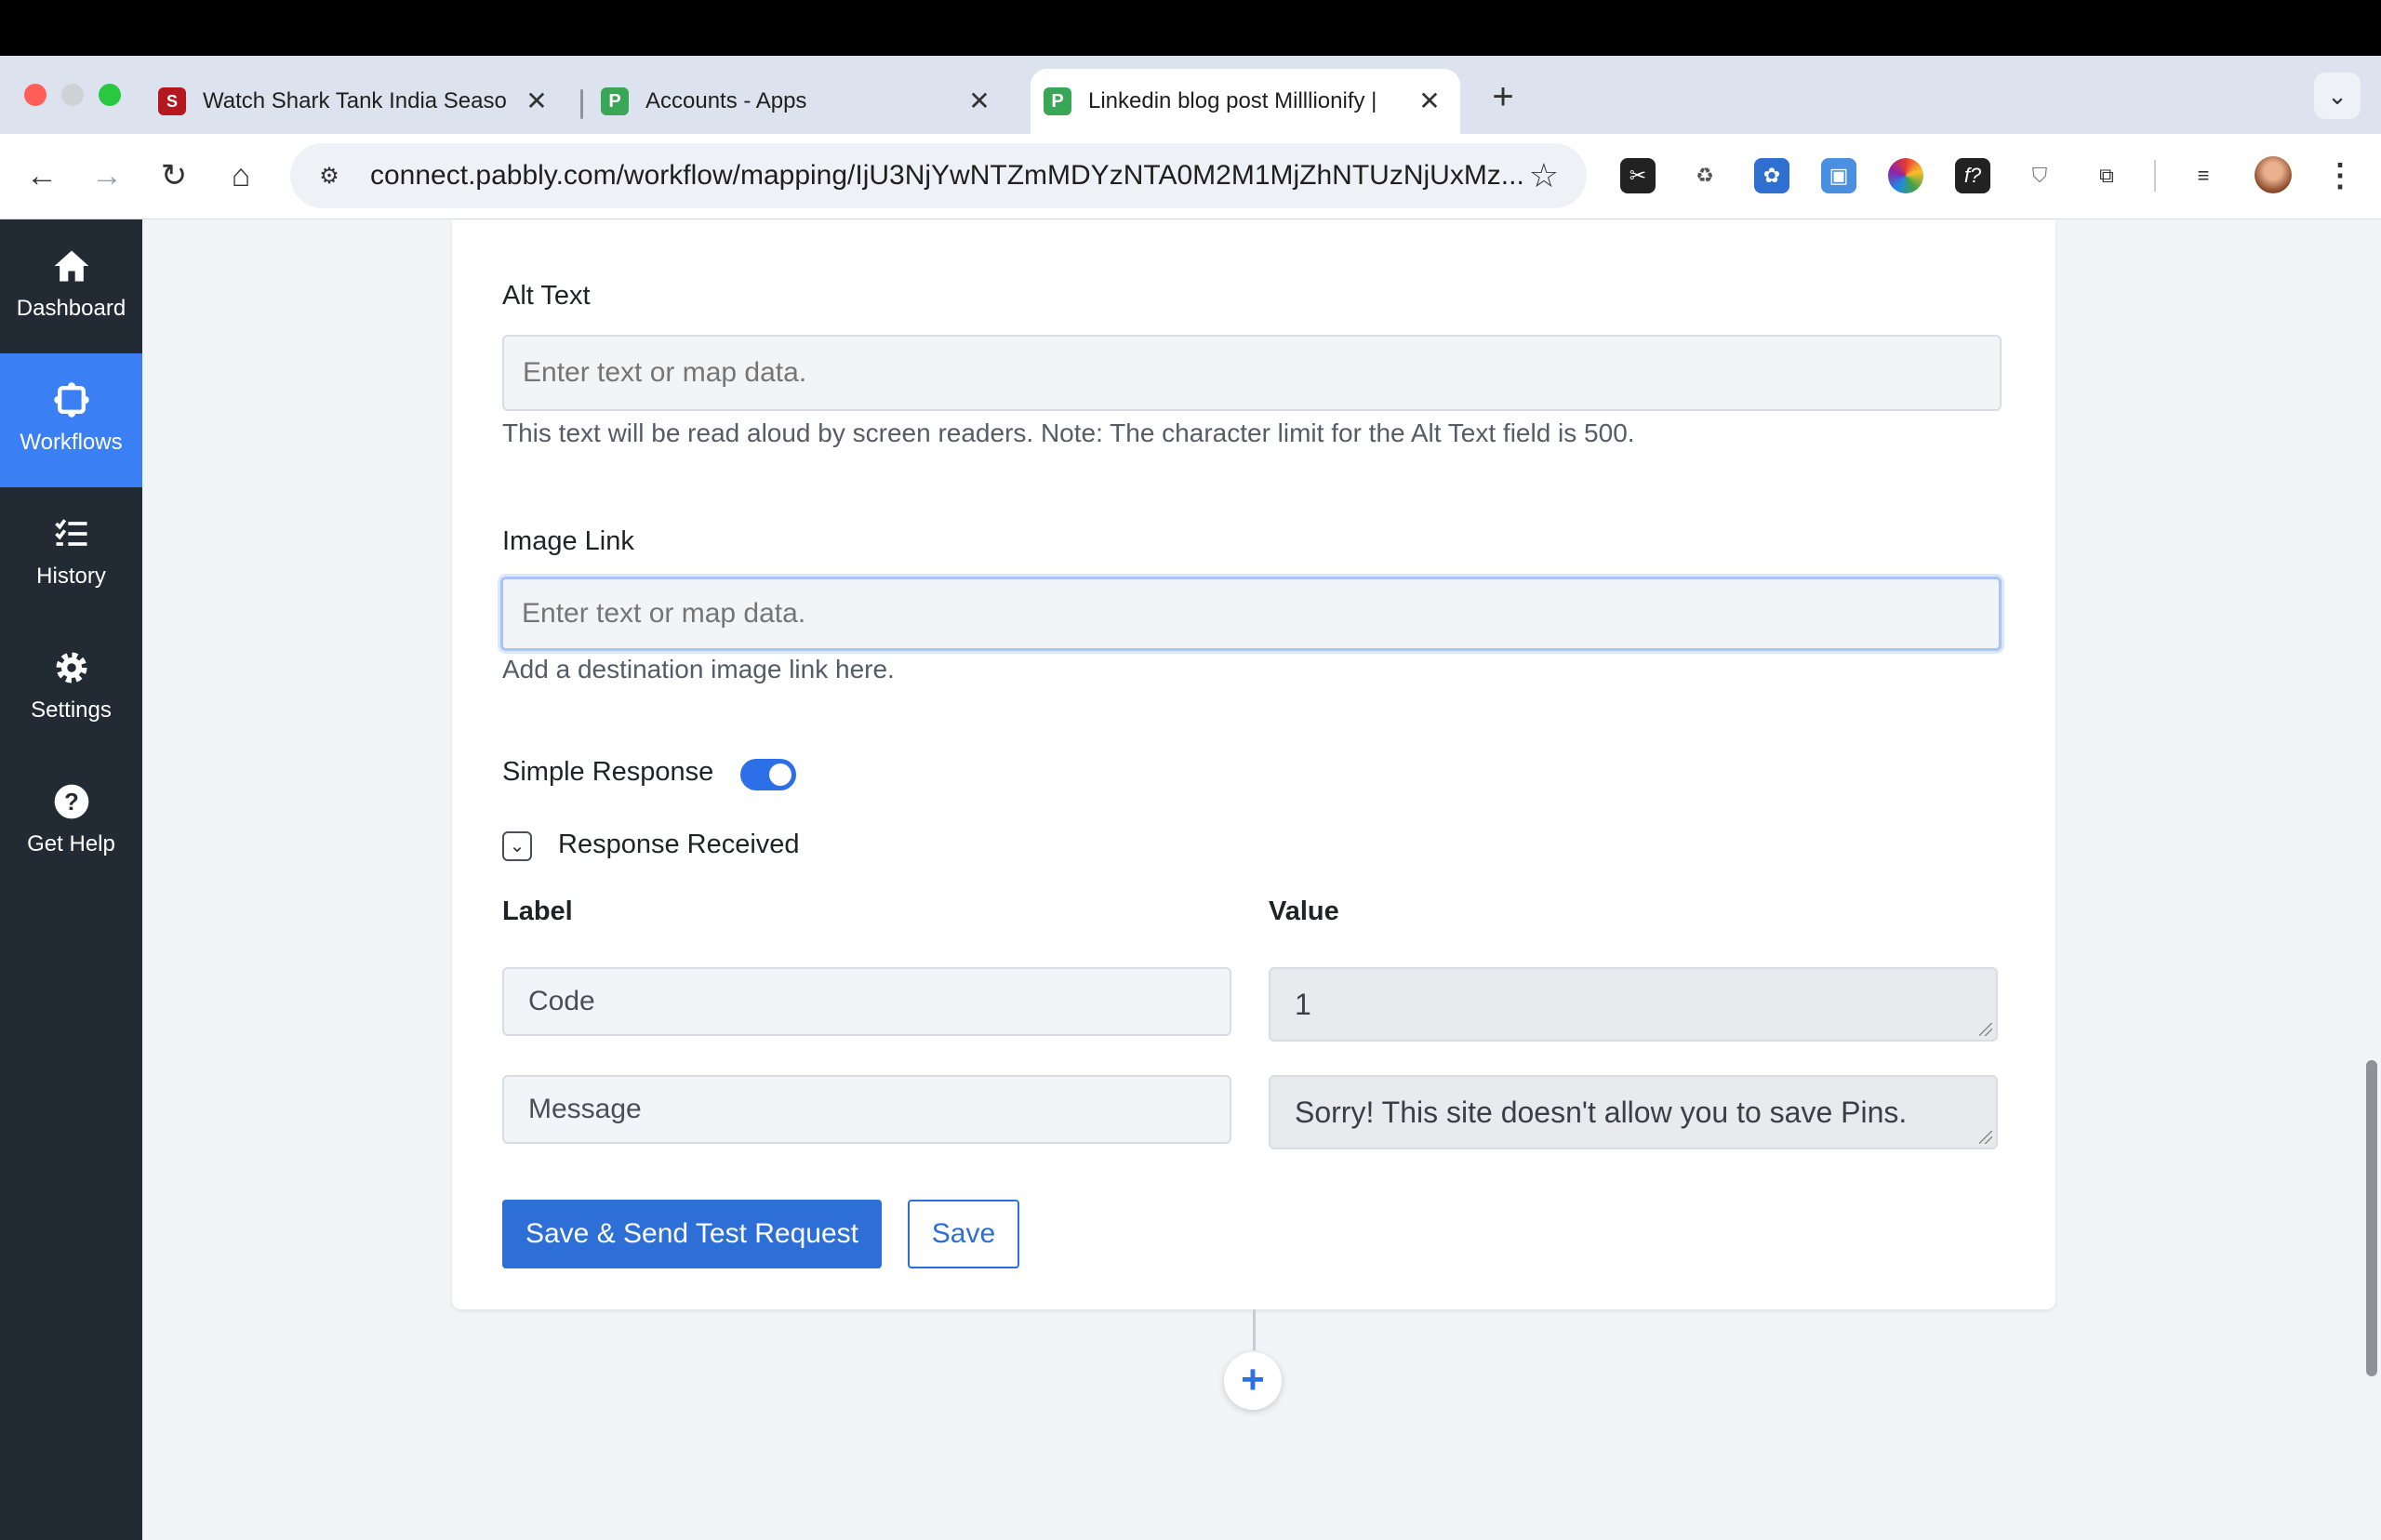  Describe the element at coordinates (1303, 1004) in the screenshot. I see `response-value-text: 1` at that location.